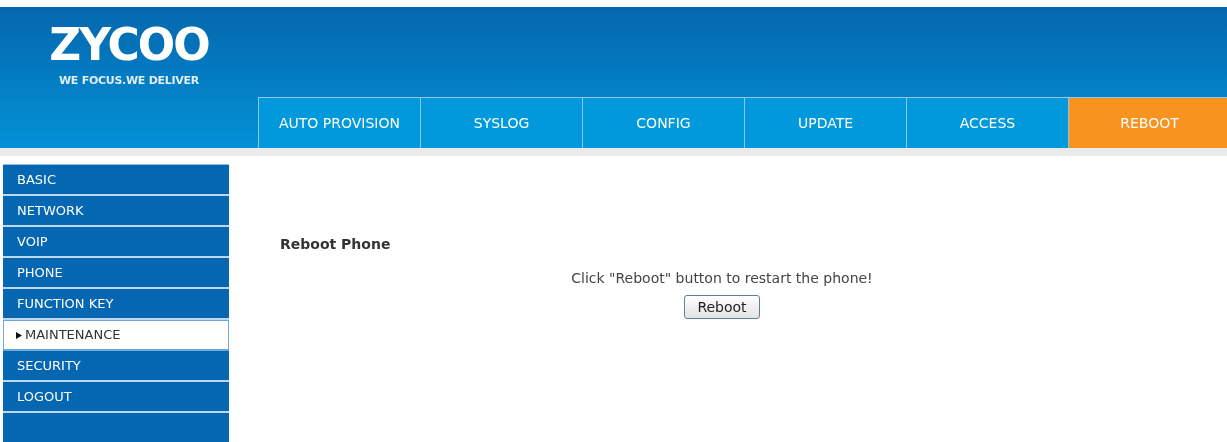  What do you see at coordinates (722, 278) in the screenshot?
I see `instruction-text: Click "Reboot" button to restart the phone!` at bounding box center [722, 278].